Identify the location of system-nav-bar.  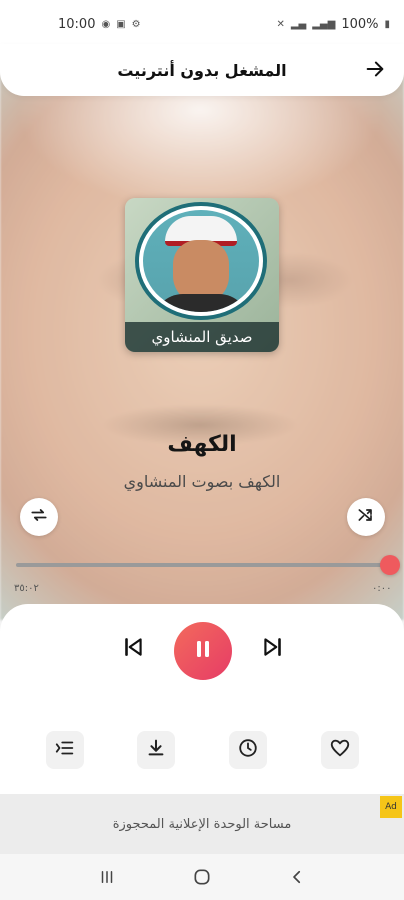
(202, 877).